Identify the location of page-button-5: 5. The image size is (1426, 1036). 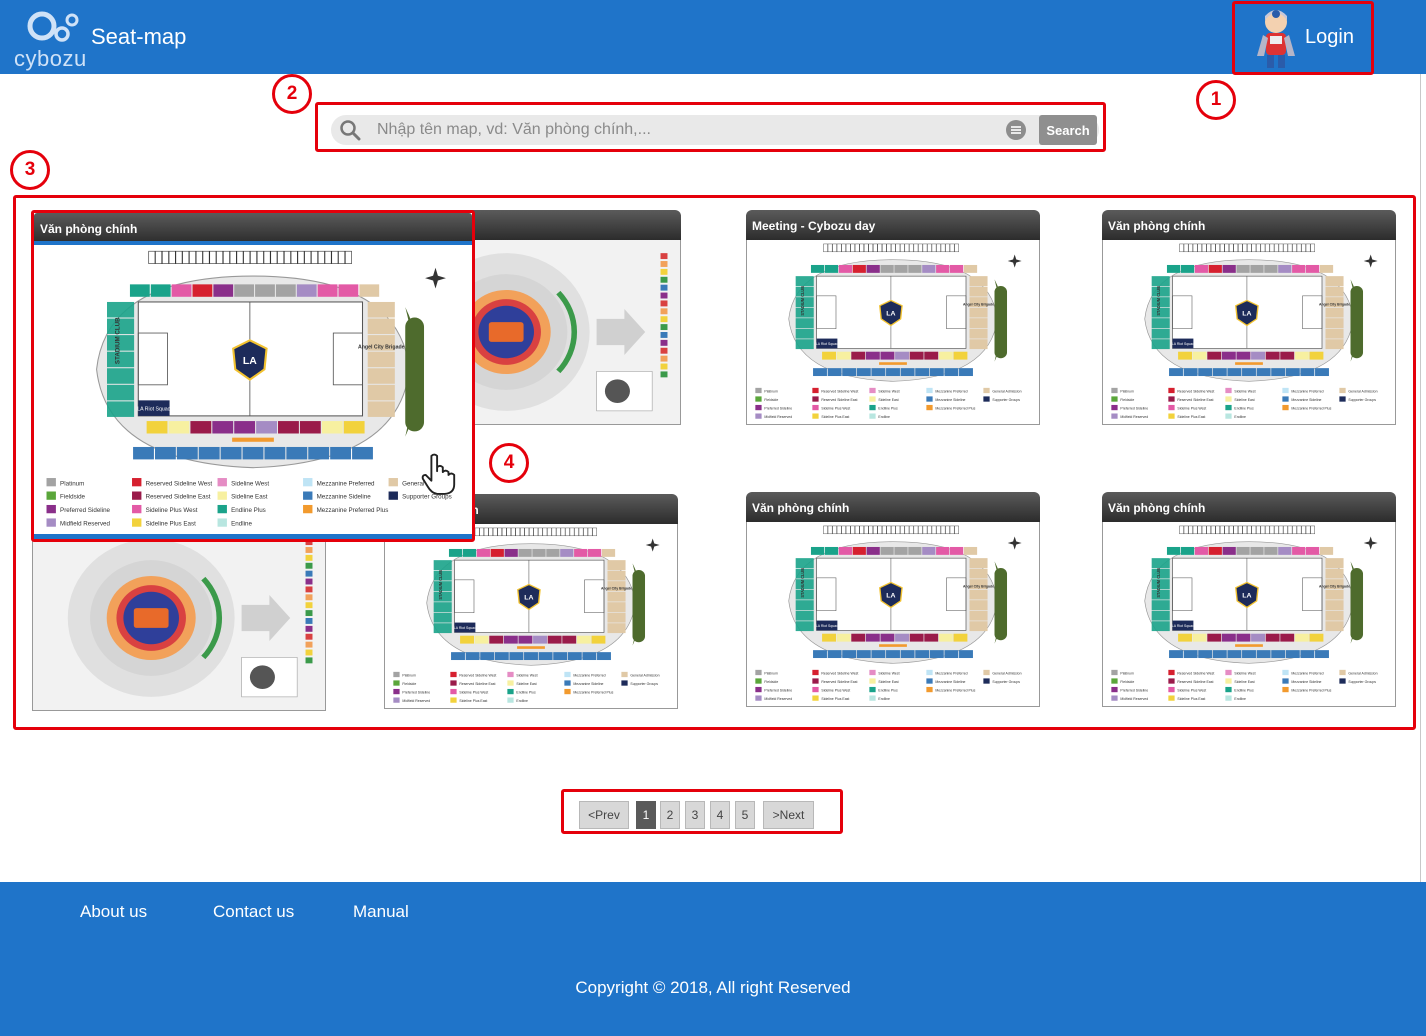
(745, 815).